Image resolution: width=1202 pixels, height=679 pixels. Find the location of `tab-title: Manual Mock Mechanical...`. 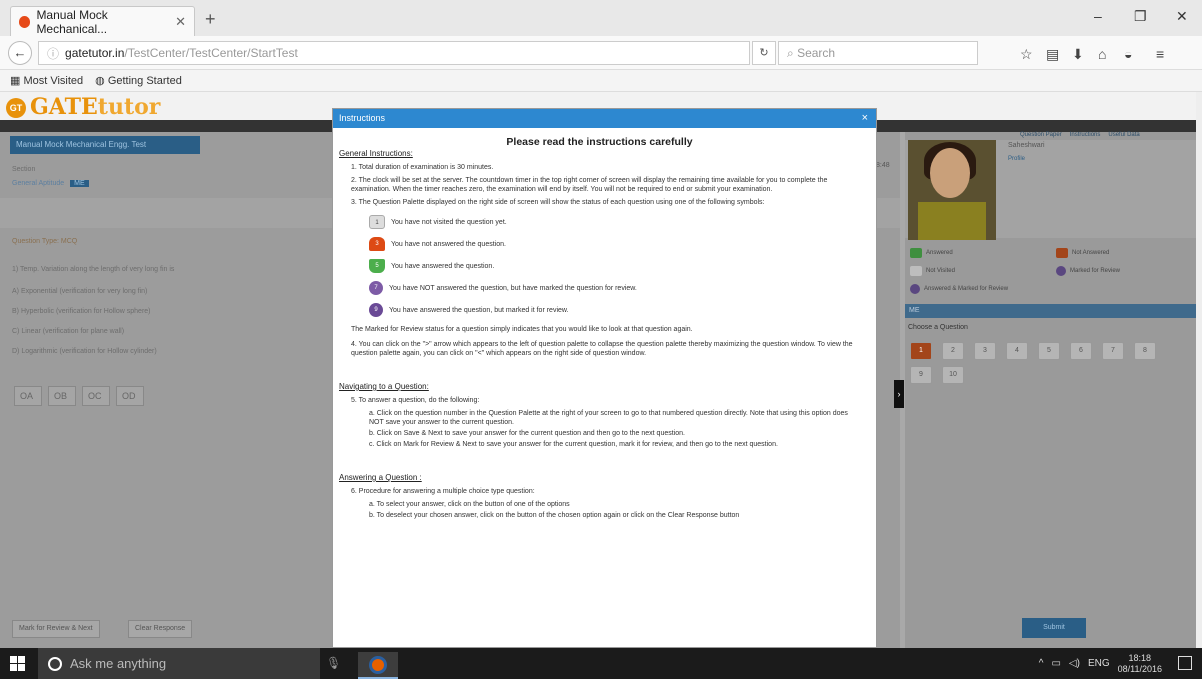

tab-title: Manual Mock Mechanical... is located at coordinates (72, 21).